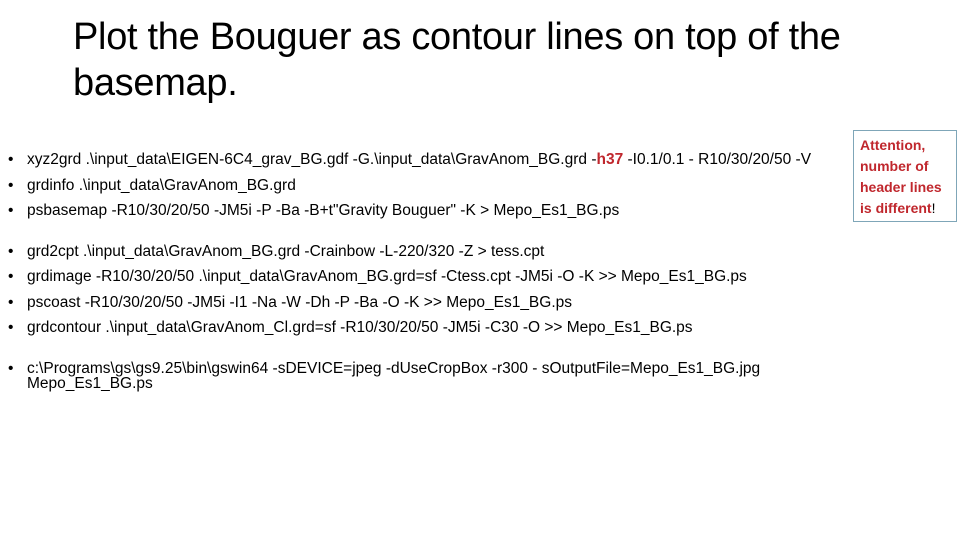 Image resolution: width=960 pixels, height=540 pixels. Describe the element at coordinates (161, 185) in the screenshot. I see `command-text: grdinfo .\input_data\GravAnom_BG.grd` at that location.